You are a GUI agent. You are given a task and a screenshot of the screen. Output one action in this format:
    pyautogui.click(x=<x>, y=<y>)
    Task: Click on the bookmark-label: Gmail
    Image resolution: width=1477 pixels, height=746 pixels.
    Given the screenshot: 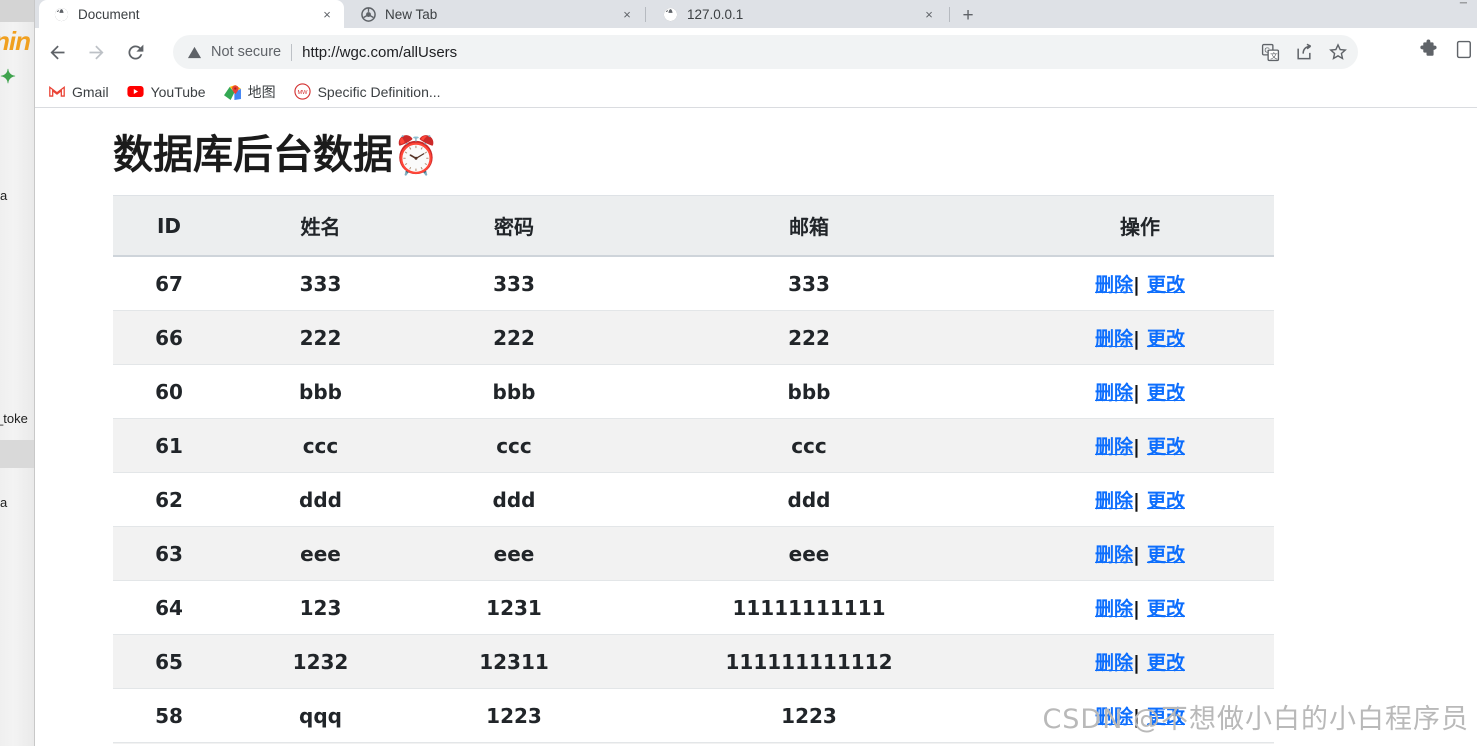 What is the action you would take?
    pyautogui.click(x=90, y=91)
    